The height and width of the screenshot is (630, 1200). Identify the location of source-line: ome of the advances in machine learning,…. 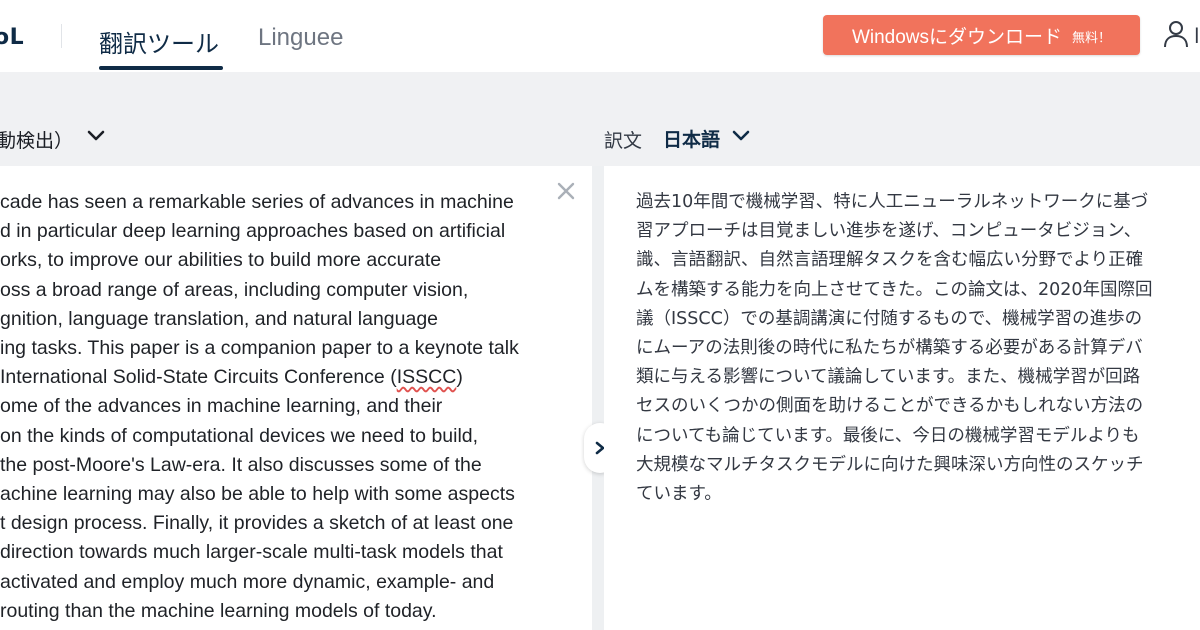
(221, 406).